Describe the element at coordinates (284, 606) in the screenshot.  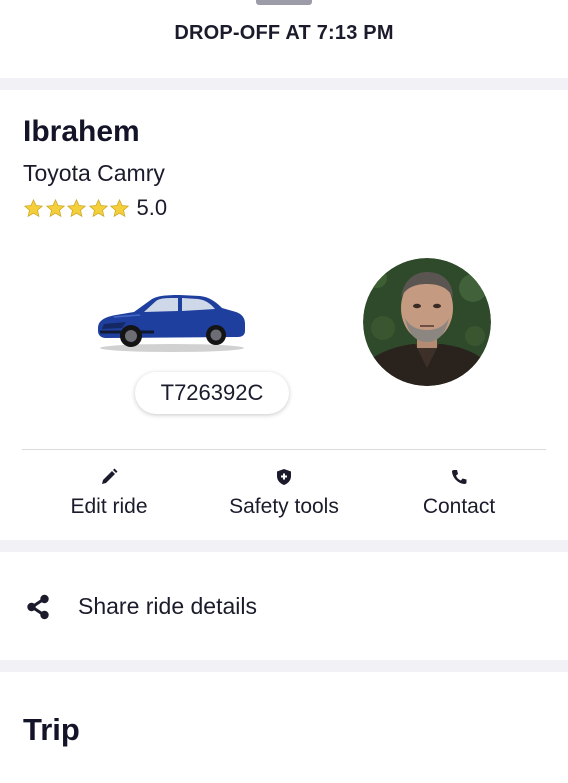
I see `share-ride-row: Share ride details` at that location.